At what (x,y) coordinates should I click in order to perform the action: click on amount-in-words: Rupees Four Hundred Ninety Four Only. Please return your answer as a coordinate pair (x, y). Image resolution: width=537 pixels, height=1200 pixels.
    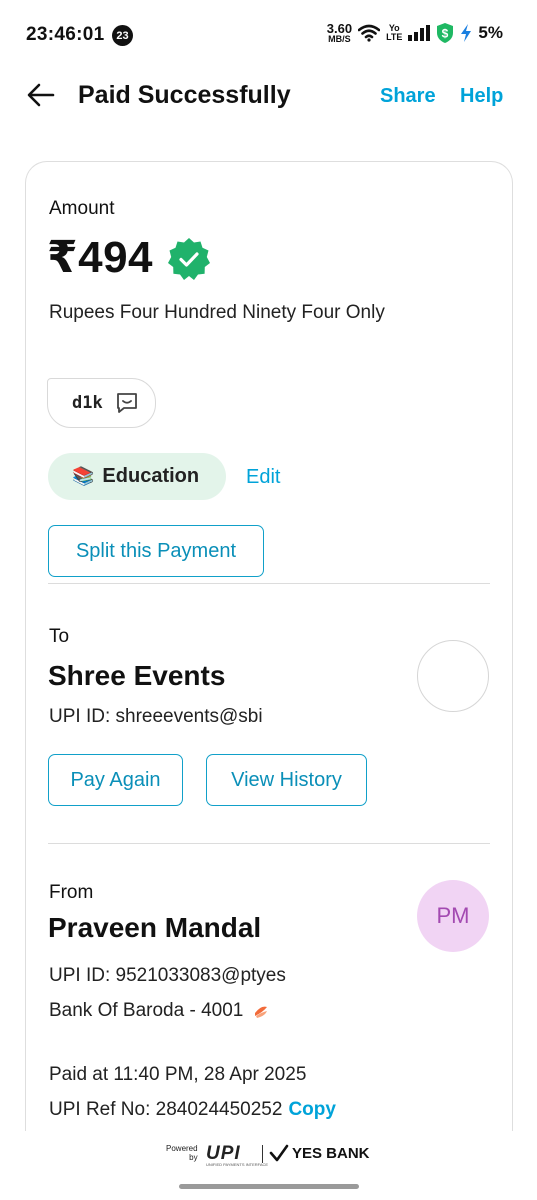
    Looking at the image, I should click on (217, 312).